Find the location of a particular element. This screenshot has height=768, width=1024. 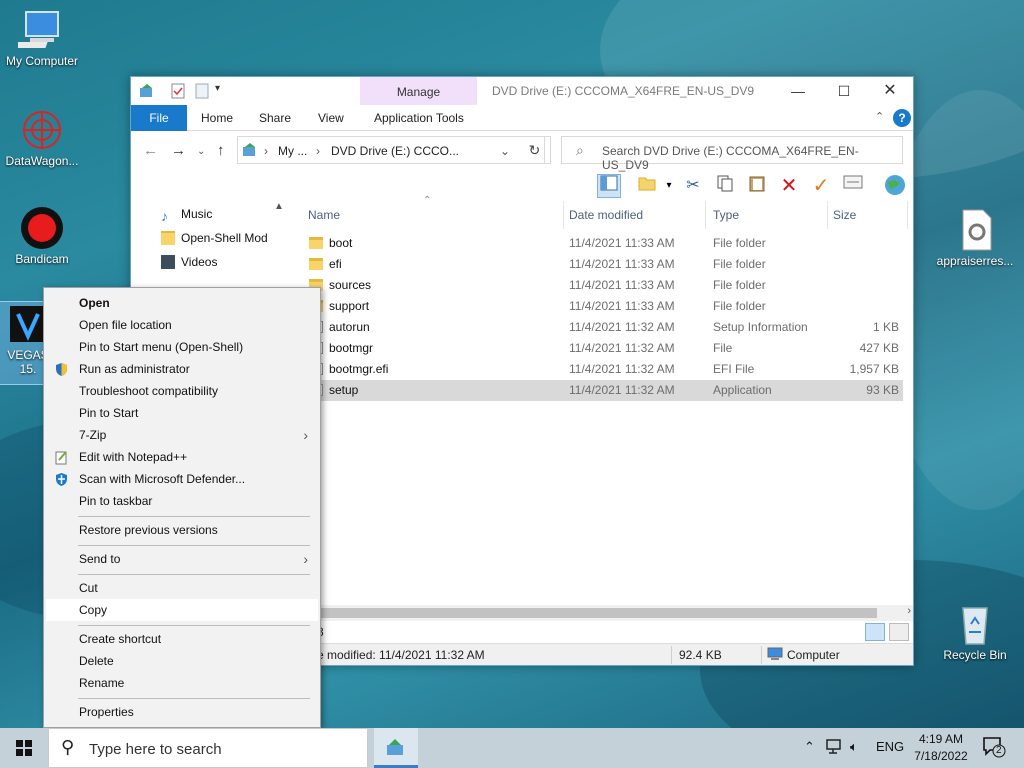

folder-options-icon is located at coordinates (647, 186).